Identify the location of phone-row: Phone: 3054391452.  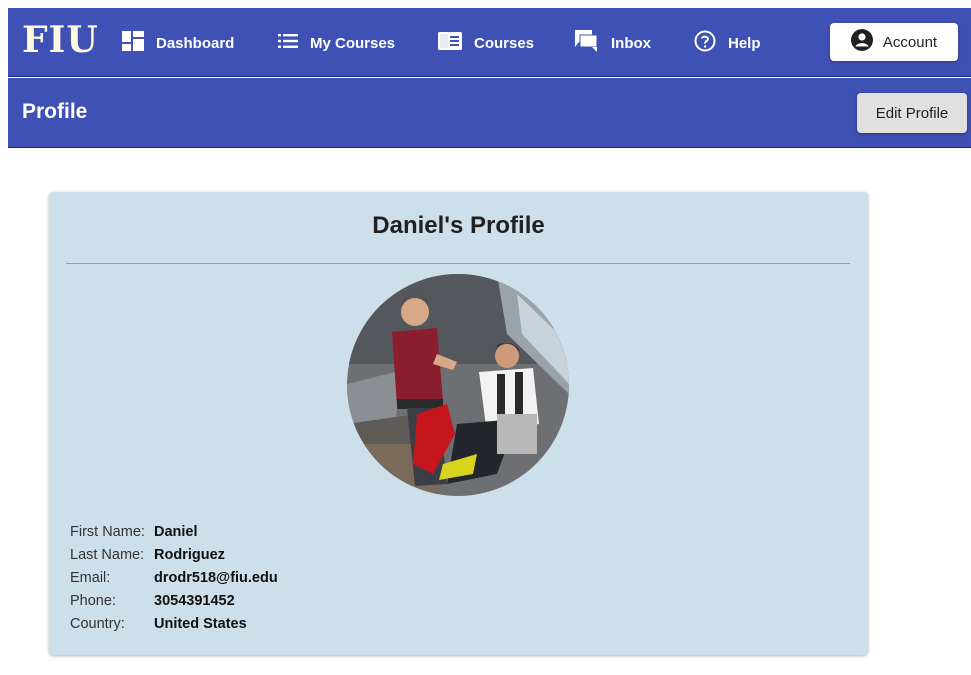
(174, 601).